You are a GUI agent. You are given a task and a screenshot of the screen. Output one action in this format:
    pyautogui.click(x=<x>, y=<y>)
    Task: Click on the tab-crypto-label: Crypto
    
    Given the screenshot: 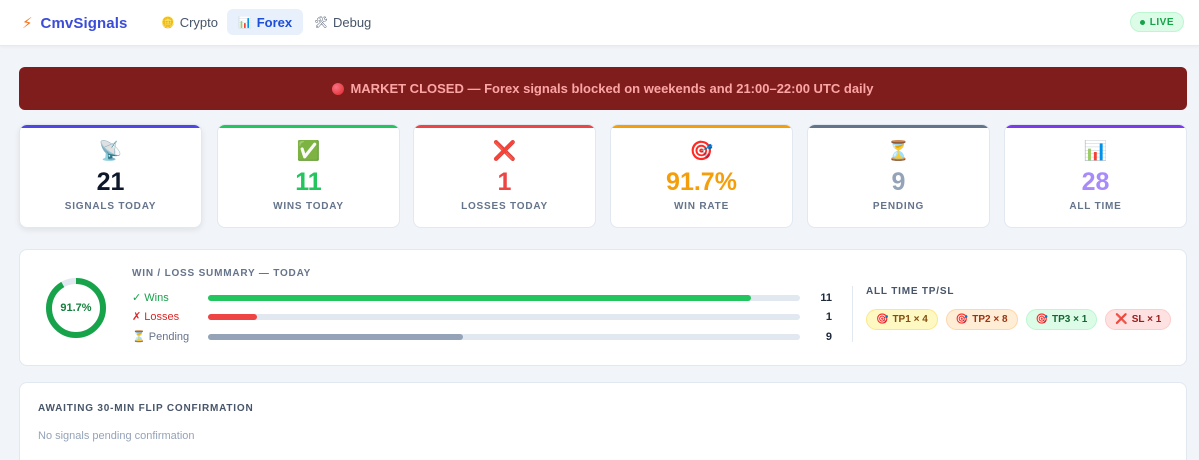 What is the action you would take?
    pyautogui.click(x=198, y=22)
    